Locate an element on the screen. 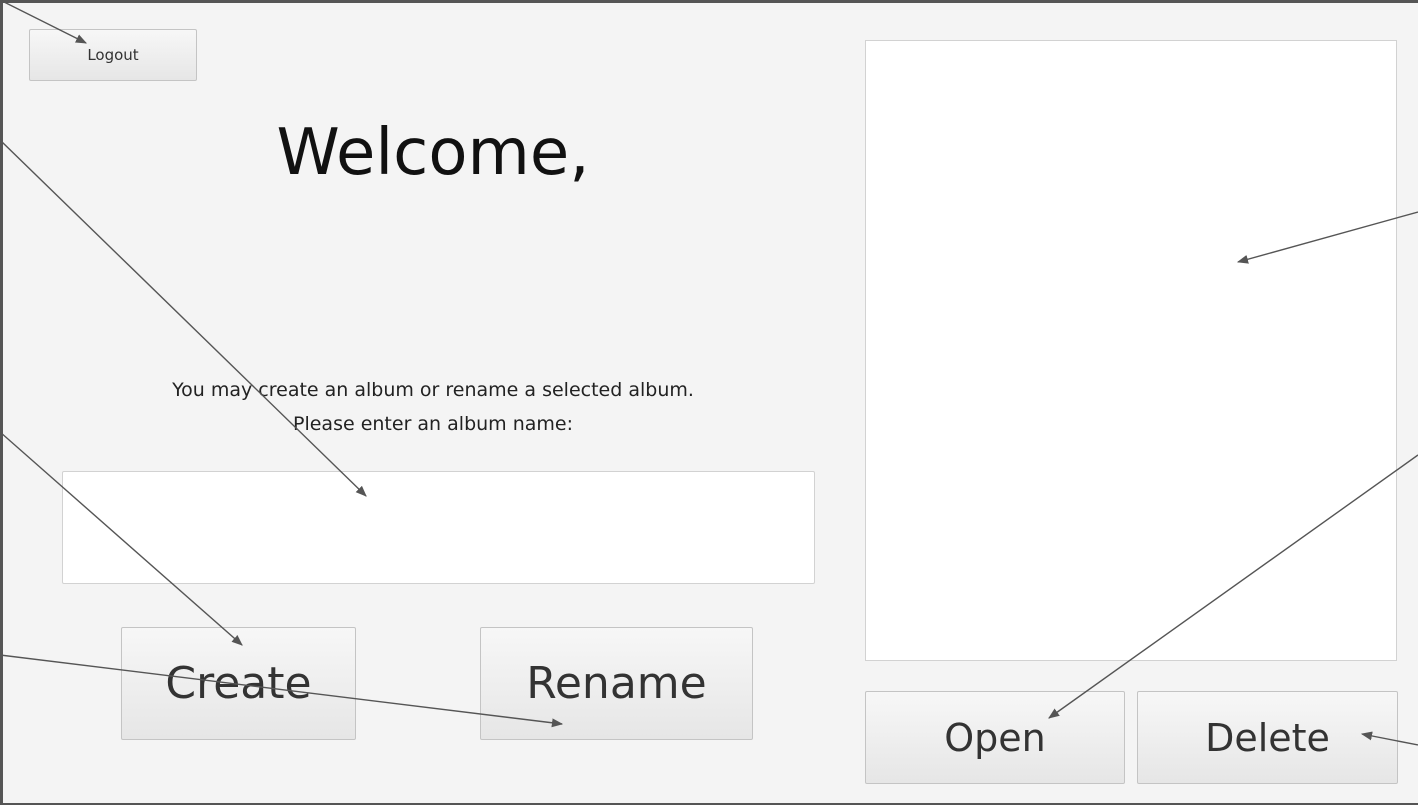 This screenshot has height=805, width=1418. welcome-heading: Welcome, is located at coordinates (433, 153).